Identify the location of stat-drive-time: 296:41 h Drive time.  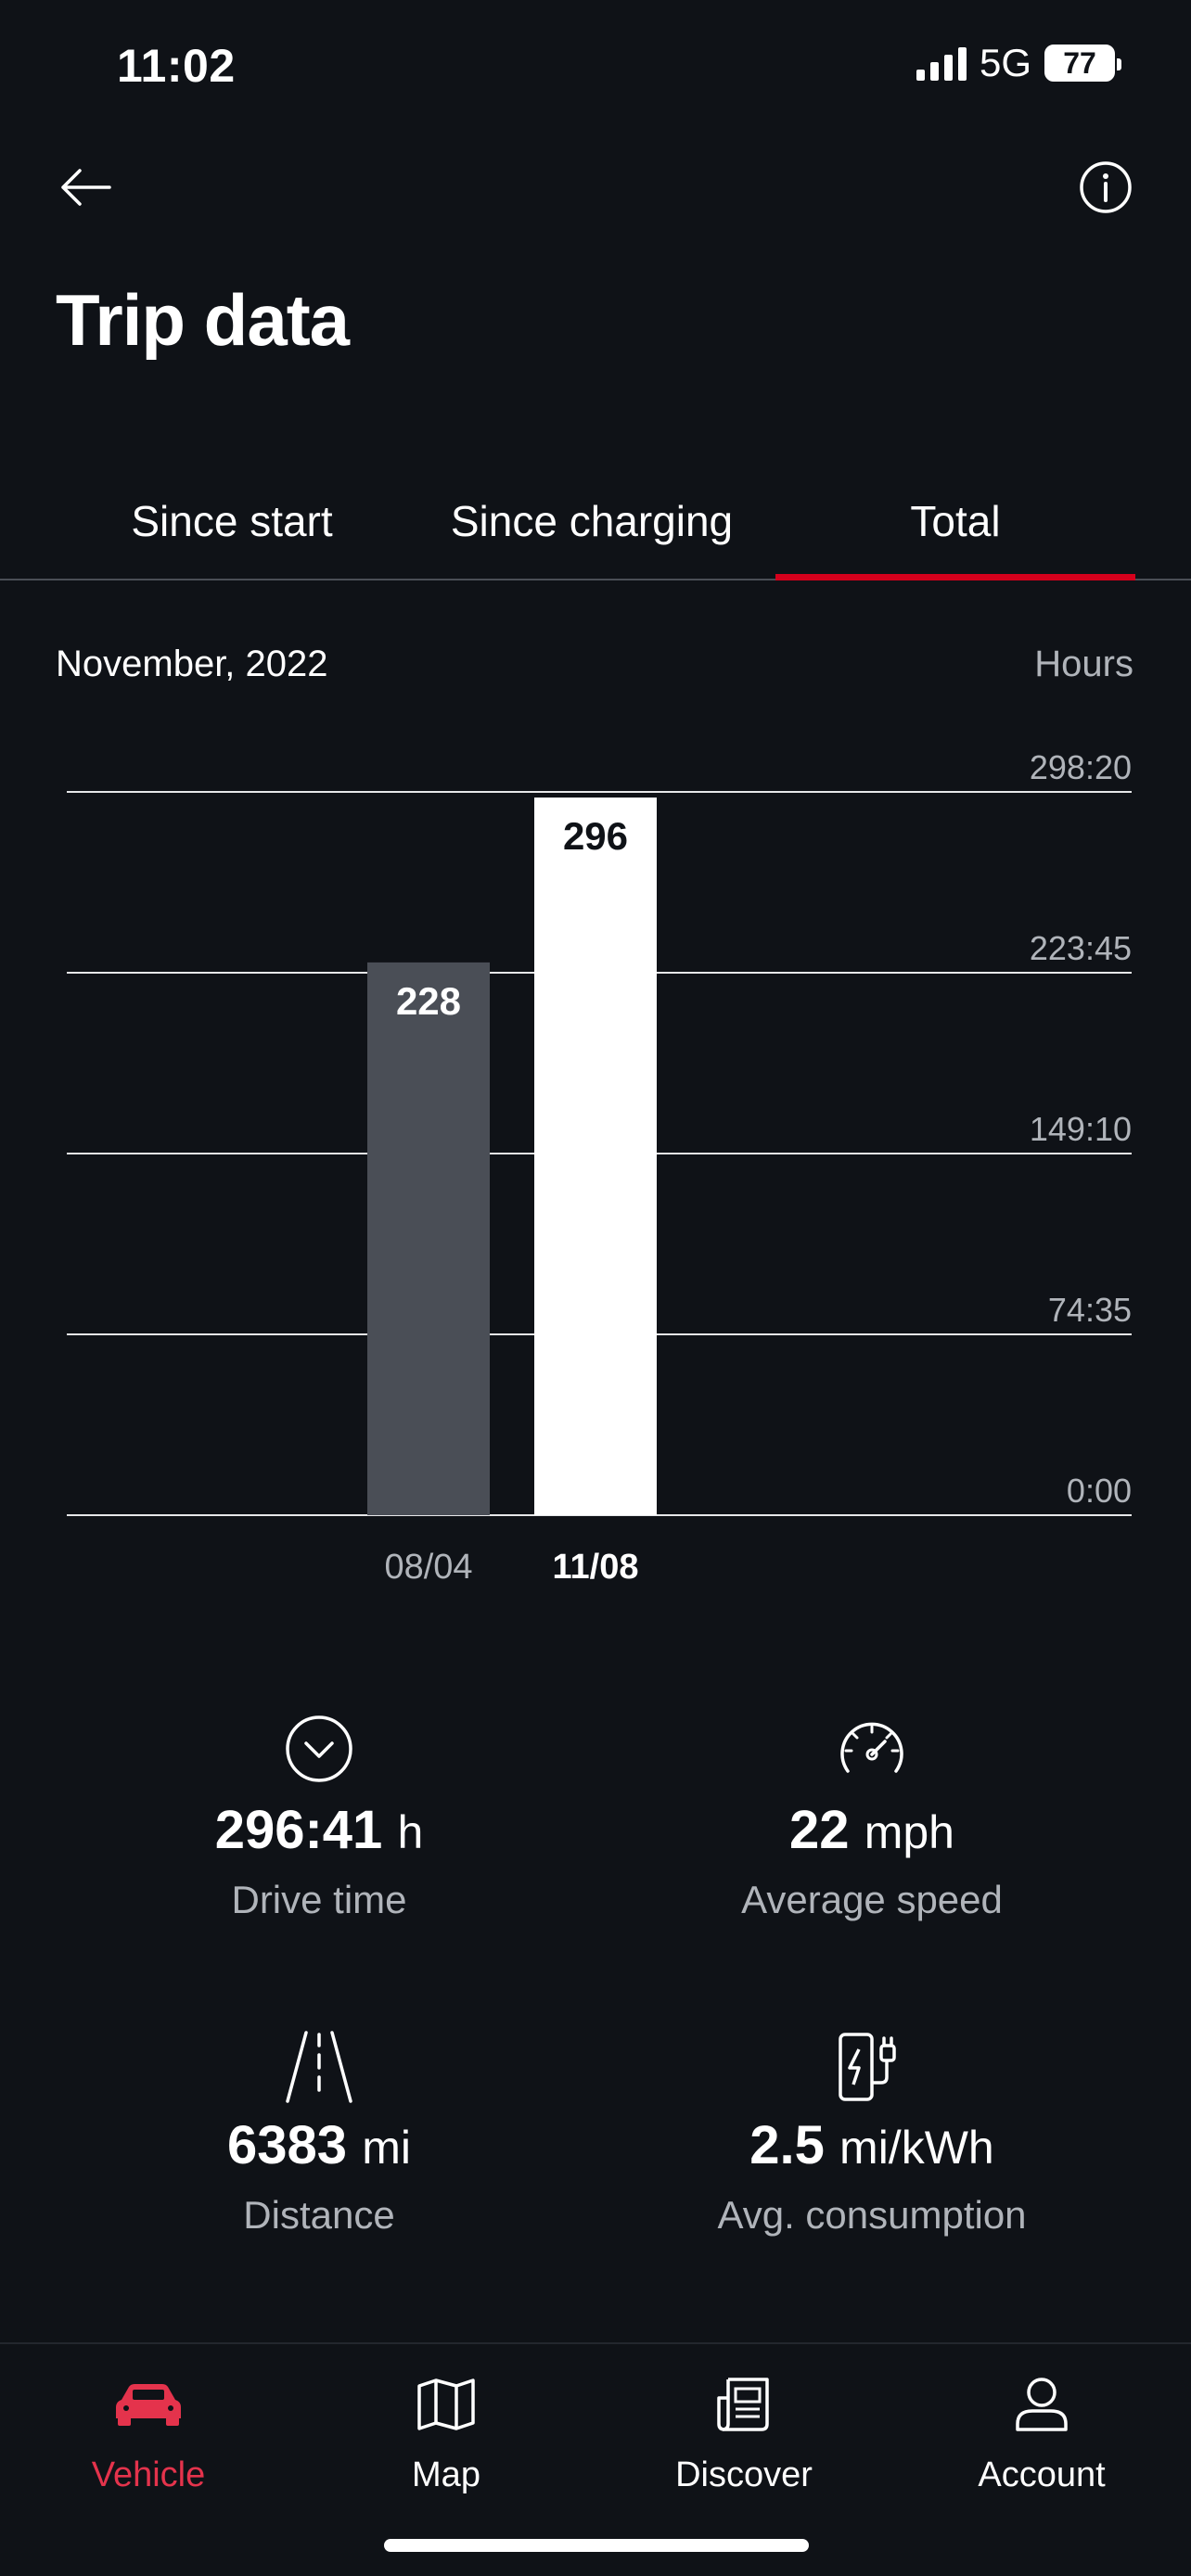
(319, 1818).